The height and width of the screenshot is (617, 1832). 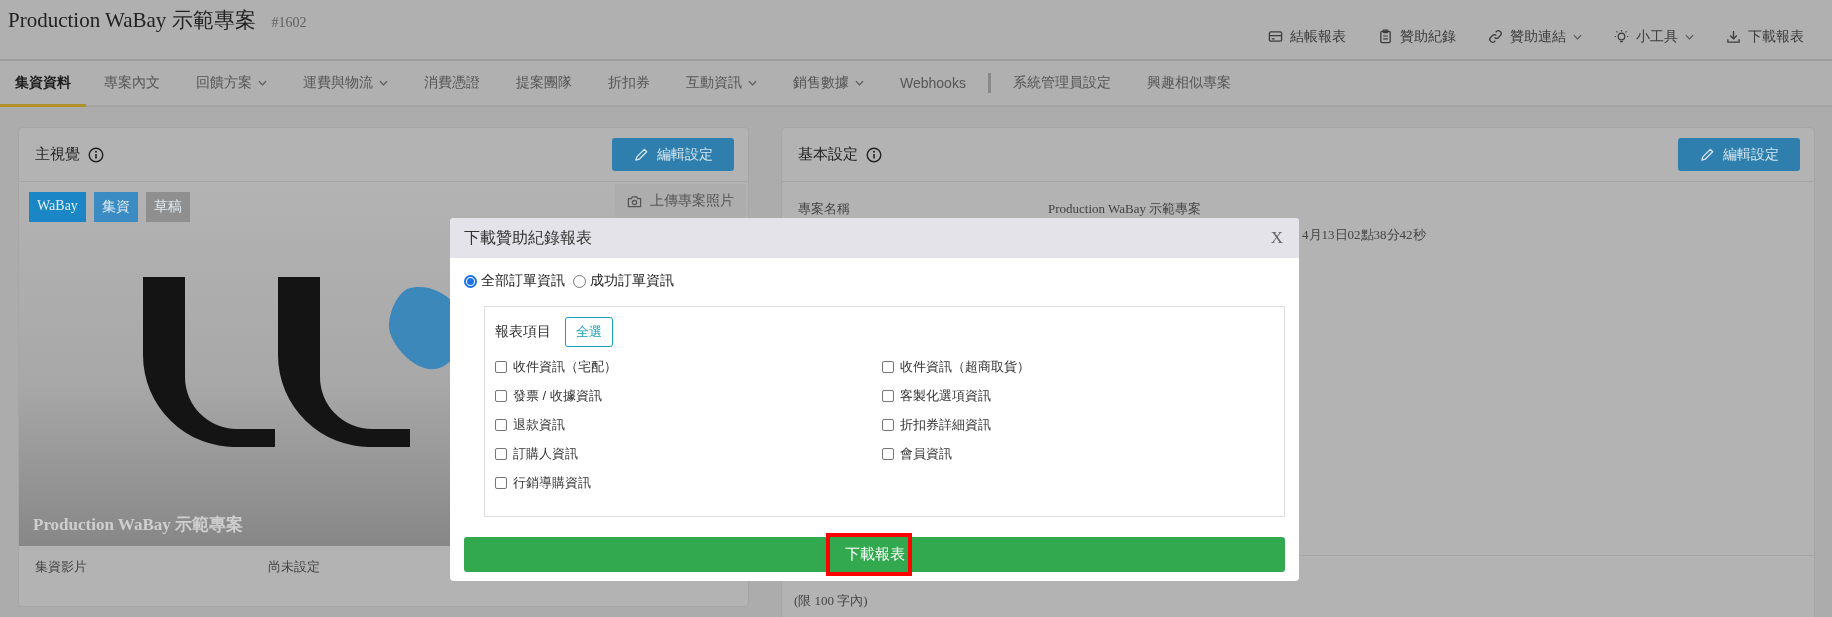 I want to click on radio-label: 全部訂單資訊, so click(x=523, y=281).